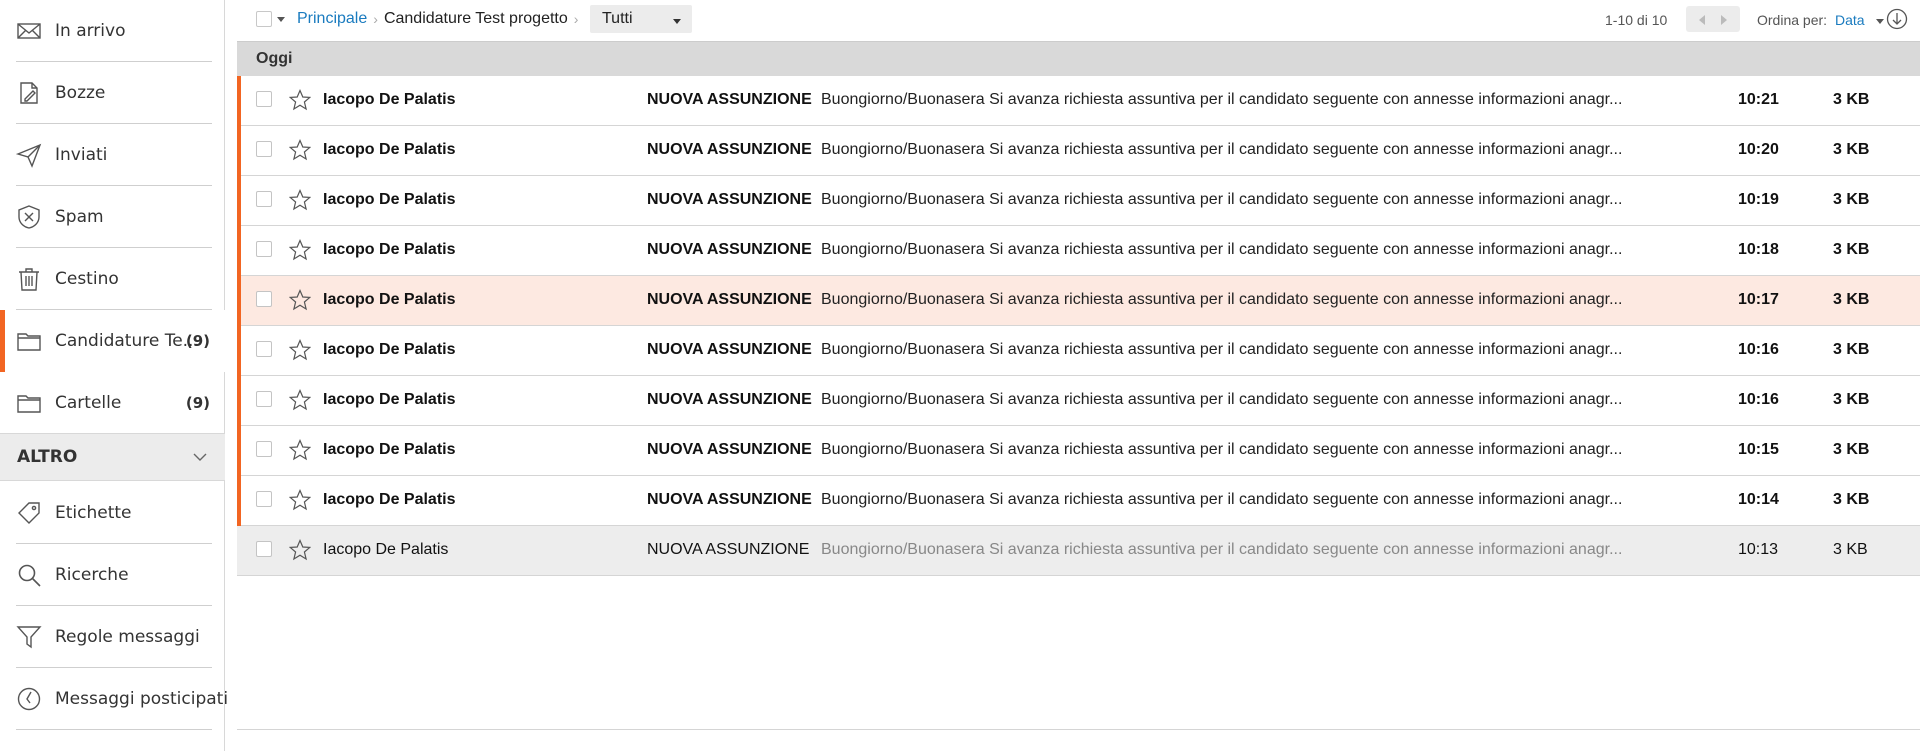 This screenshot has height=751, width=1920. What do you see at coordinates (29, 513) in the screenshot?
I see `tag-icon` at bounding box center [29, 513].